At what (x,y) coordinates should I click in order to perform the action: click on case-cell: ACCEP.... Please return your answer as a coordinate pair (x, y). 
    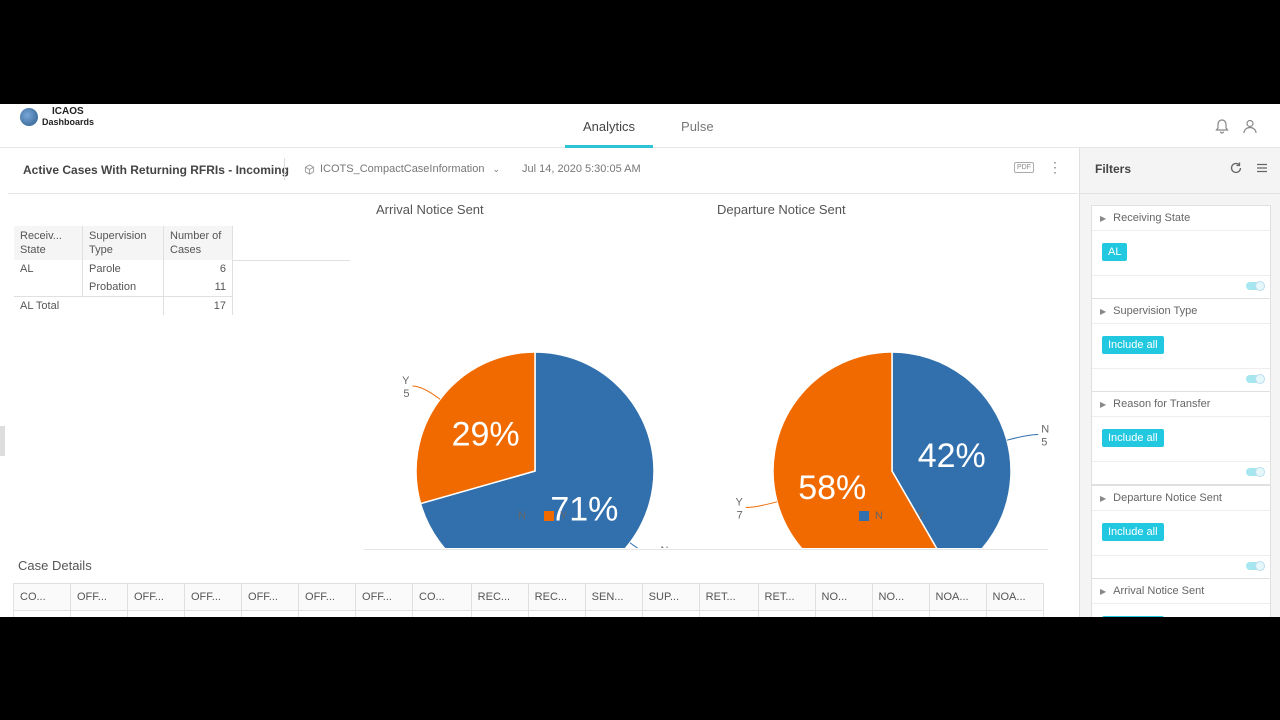
    Looking at the image, I should click on (442, 613).